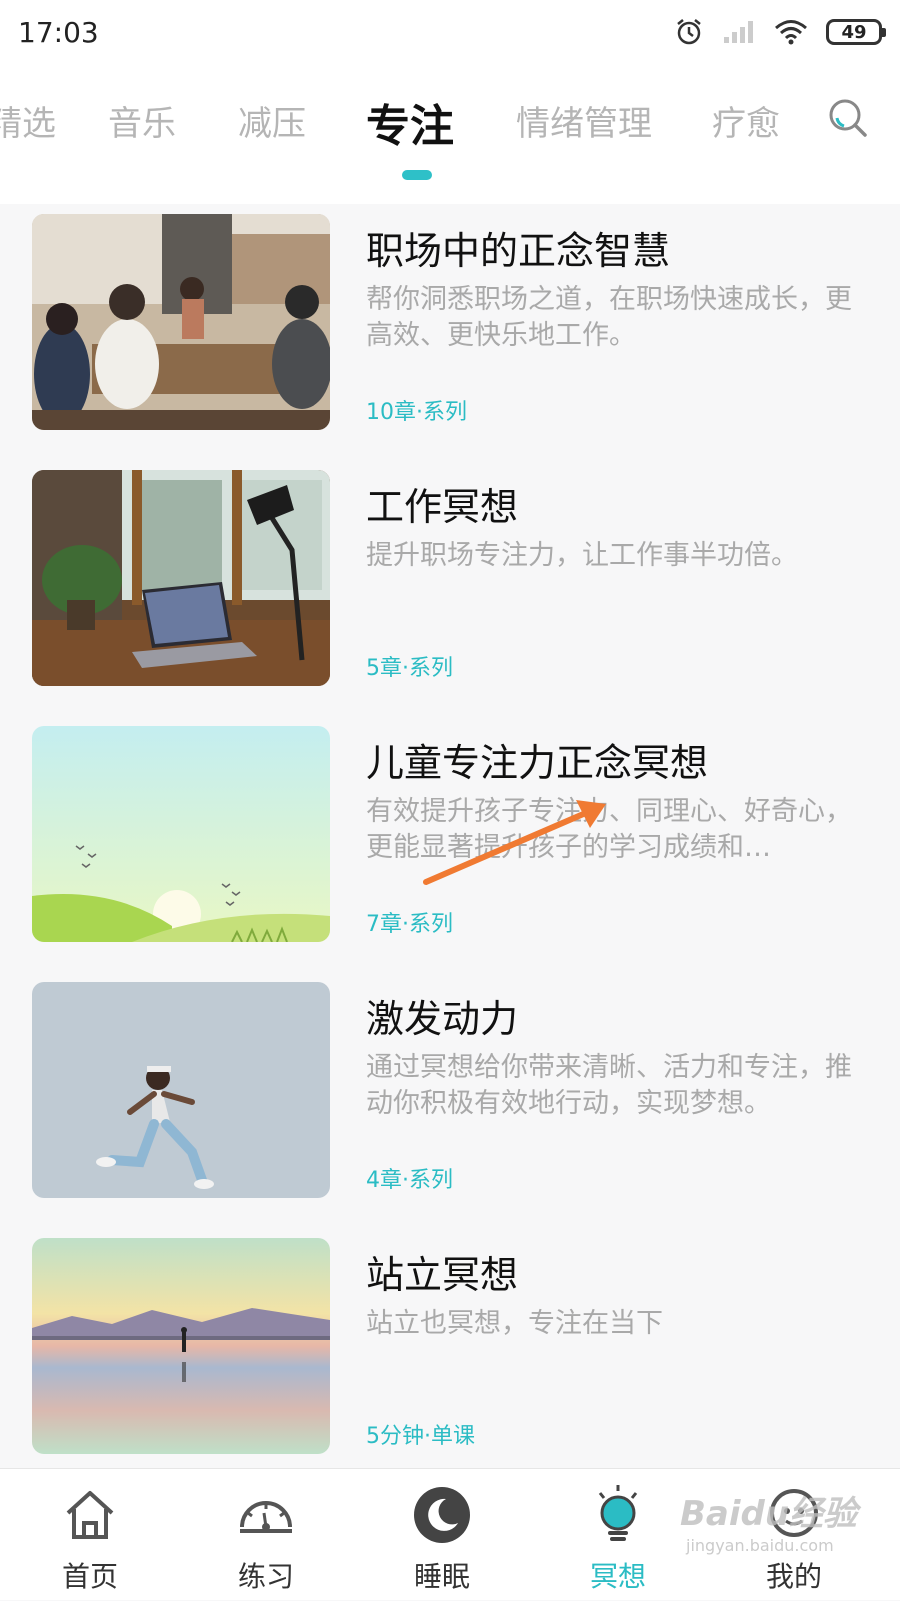 Image resolution: width=900 pixels, height=1601 pixels. I want to click on status-time: 17:03, so click(58, 32).